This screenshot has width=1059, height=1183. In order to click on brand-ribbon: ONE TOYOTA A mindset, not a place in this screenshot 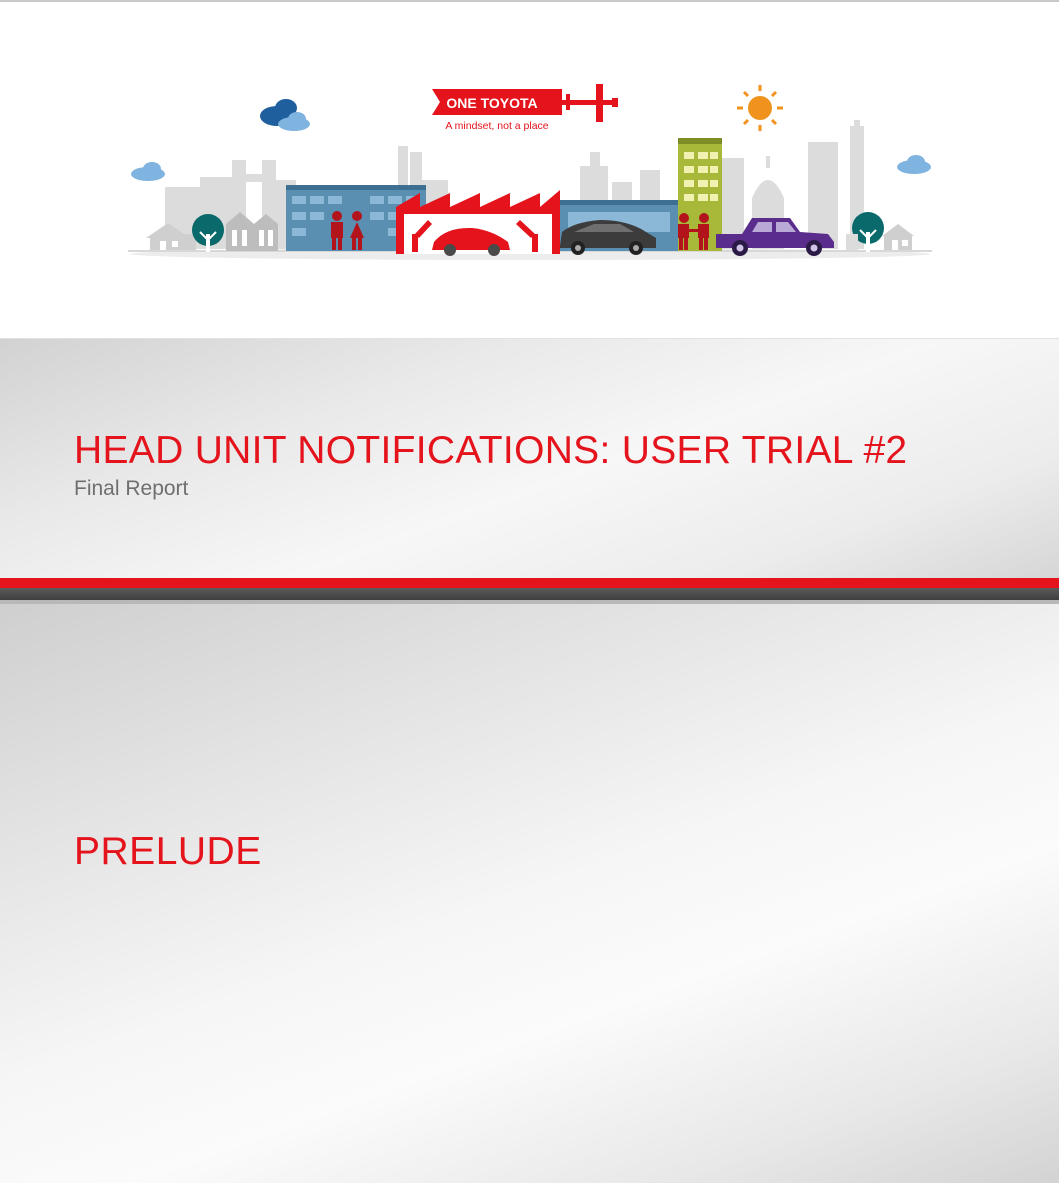, I will do `click(497, 110)`.